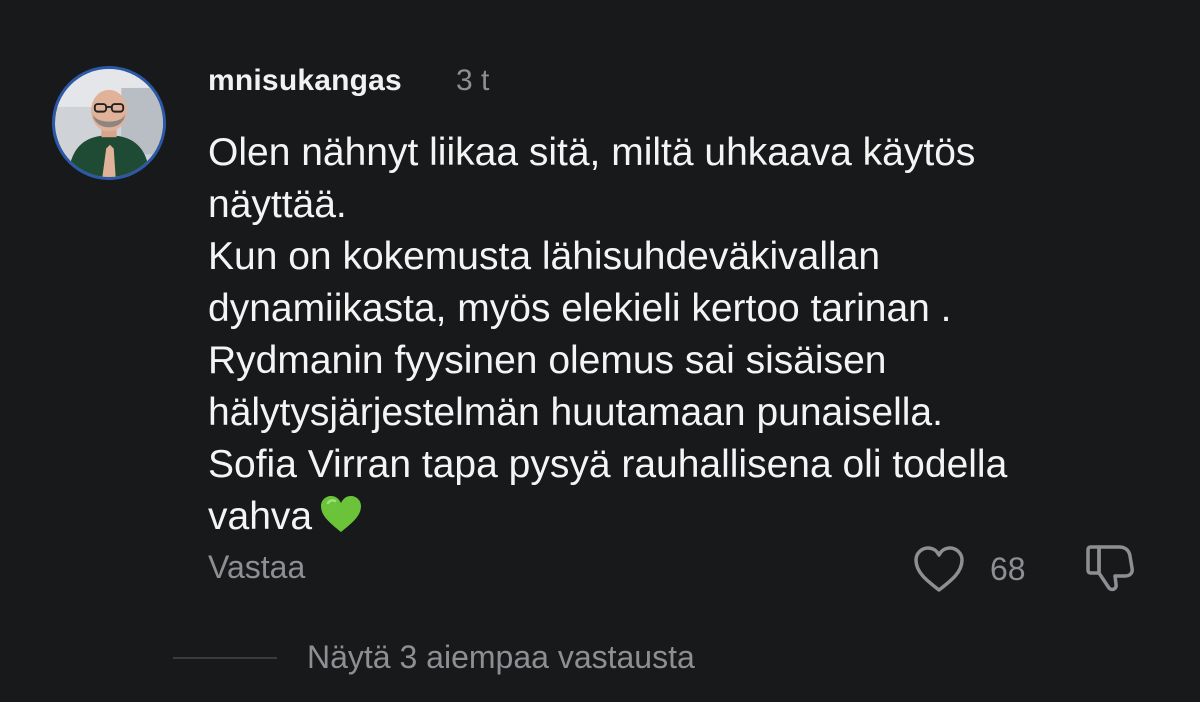 The image size is (1200, 702). Describe the element at coordinates (256, 567) in the screenshot. I see `reply-button: Vastaa` at that location.